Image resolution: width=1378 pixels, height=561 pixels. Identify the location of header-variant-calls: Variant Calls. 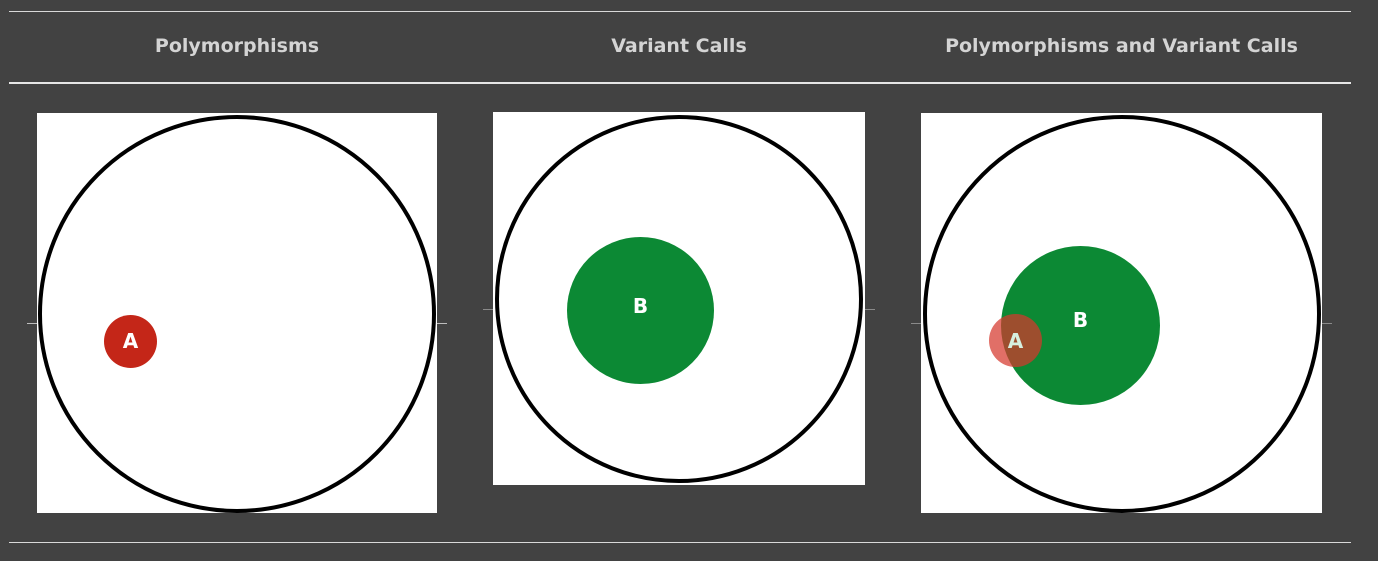
(679, 46).